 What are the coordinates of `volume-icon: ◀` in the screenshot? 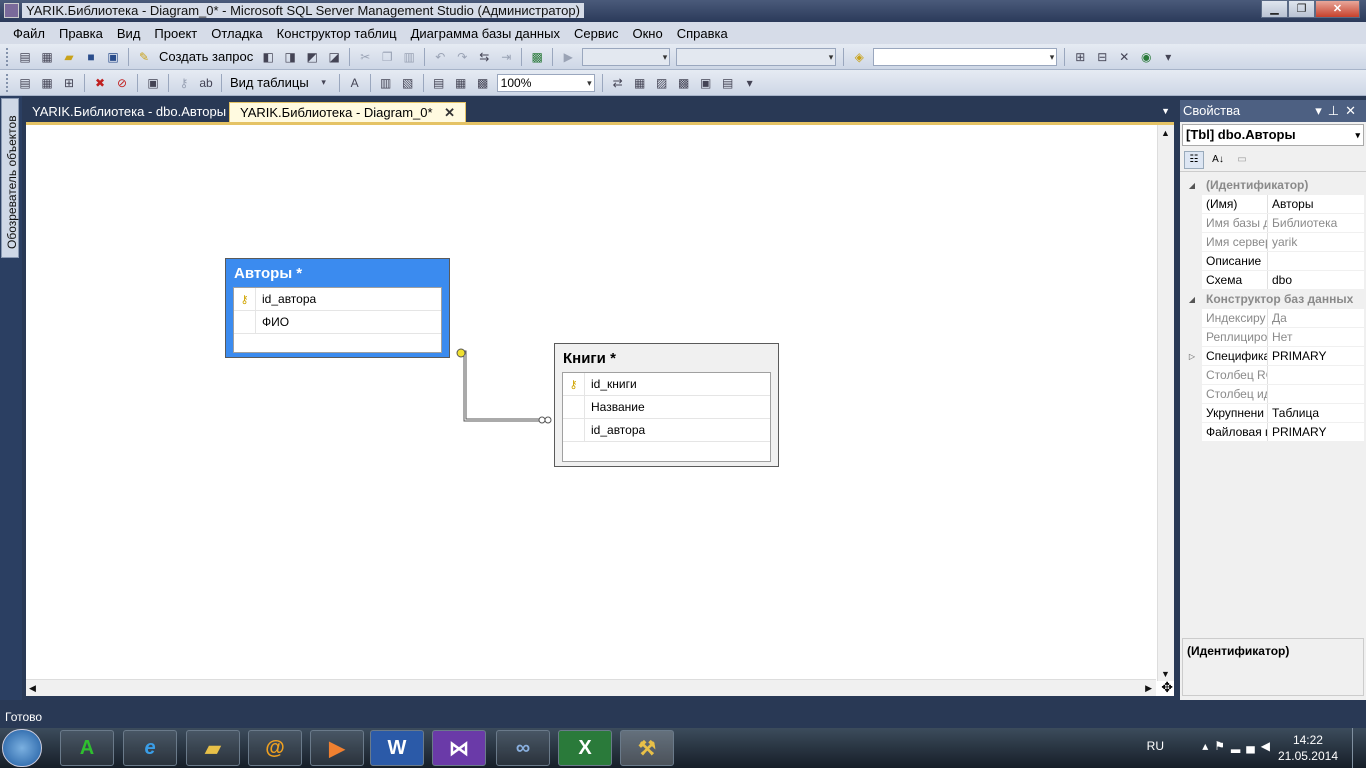 It's located at (1268, 746).